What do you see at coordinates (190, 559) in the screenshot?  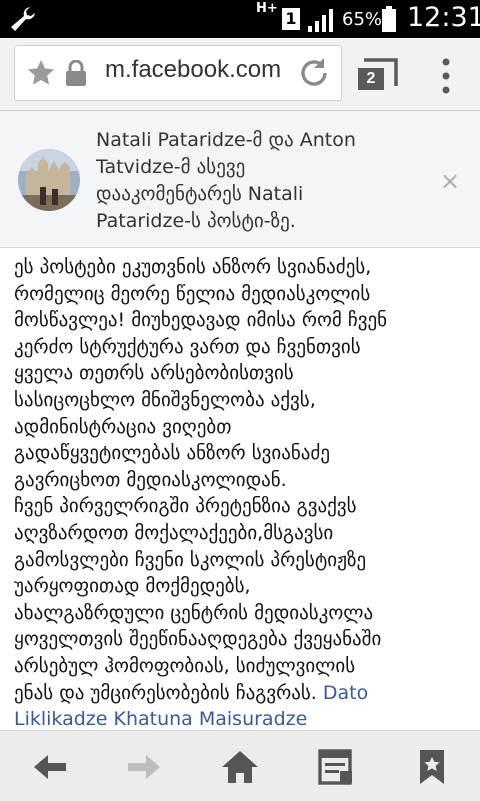 I see `post-line: გამოსვლები ჩვენი სკოლის პრესტიჟზე` at bounding box center [190, 559].